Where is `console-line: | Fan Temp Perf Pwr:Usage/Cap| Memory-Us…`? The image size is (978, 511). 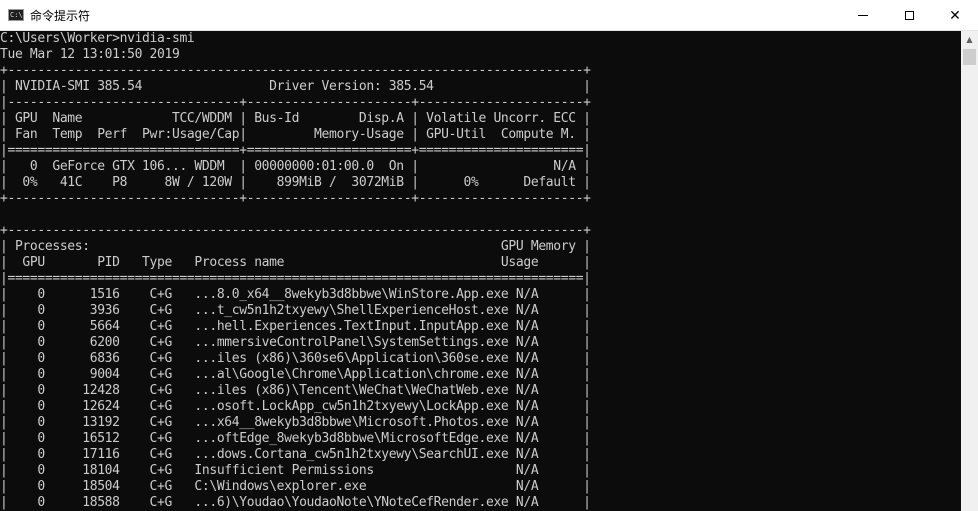 console-line: | Fan Temp Perf Pwr:Usage/Cap| Memory-Us… is located at coordinates (295, 134).